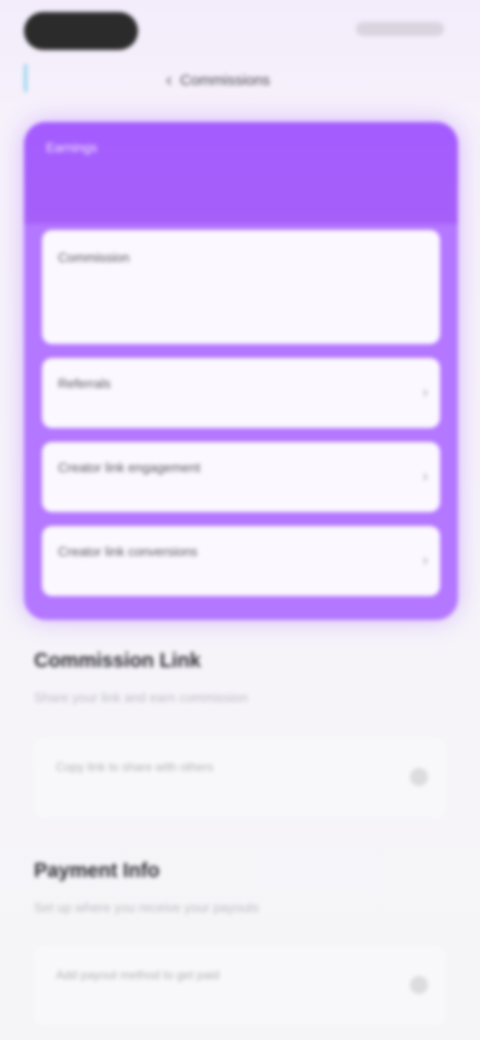 Image resolution: width=480 pixels, height=1040 pixels. I want to click on page-title-text: Commissions, so click(225, 80).